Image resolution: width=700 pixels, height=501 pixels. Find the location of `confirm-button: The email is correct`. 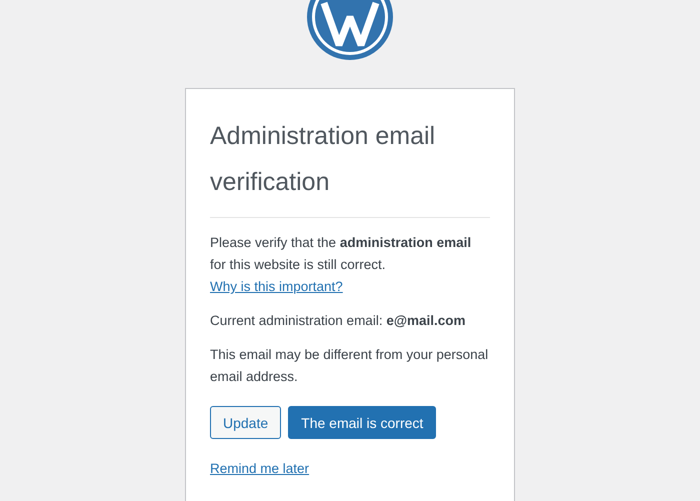

confirm-button: The email is correct is located at coordinates (362, 422).